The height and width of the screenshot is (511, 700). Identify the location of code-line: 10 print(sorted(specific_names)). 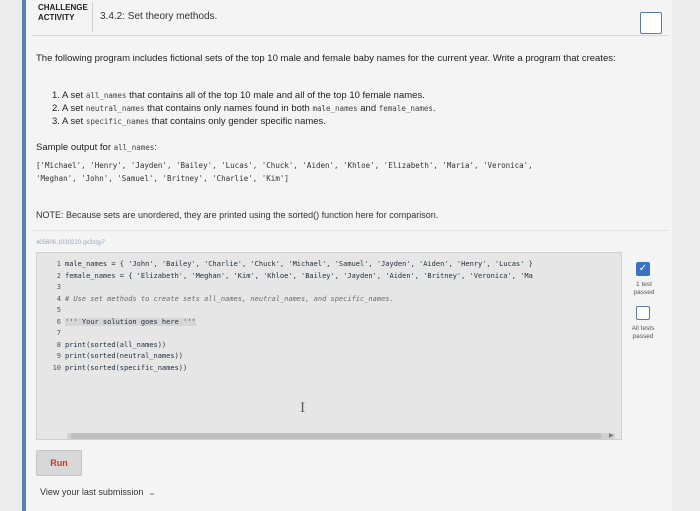
(334, 369).